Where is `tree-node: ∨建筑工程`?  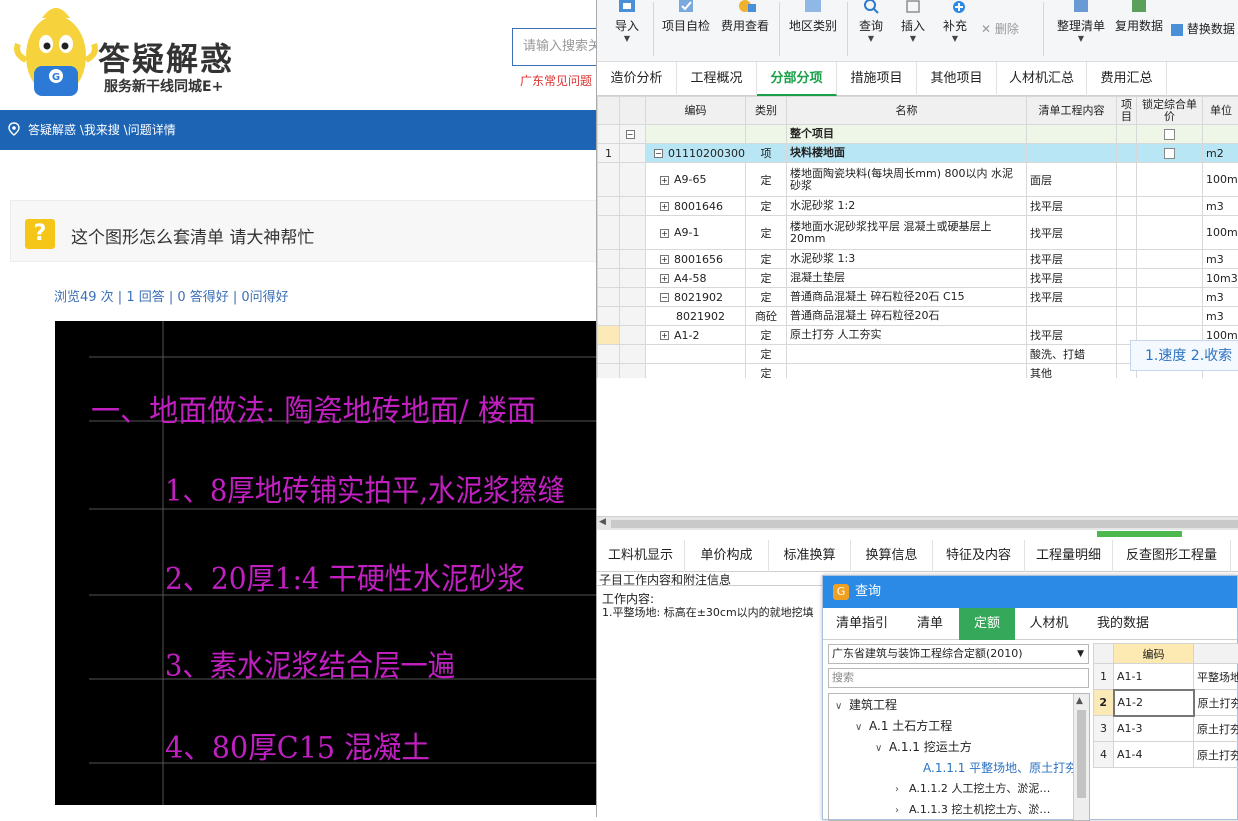
tree-node: ∨建筑工程 is located at coordinates (866, 704).